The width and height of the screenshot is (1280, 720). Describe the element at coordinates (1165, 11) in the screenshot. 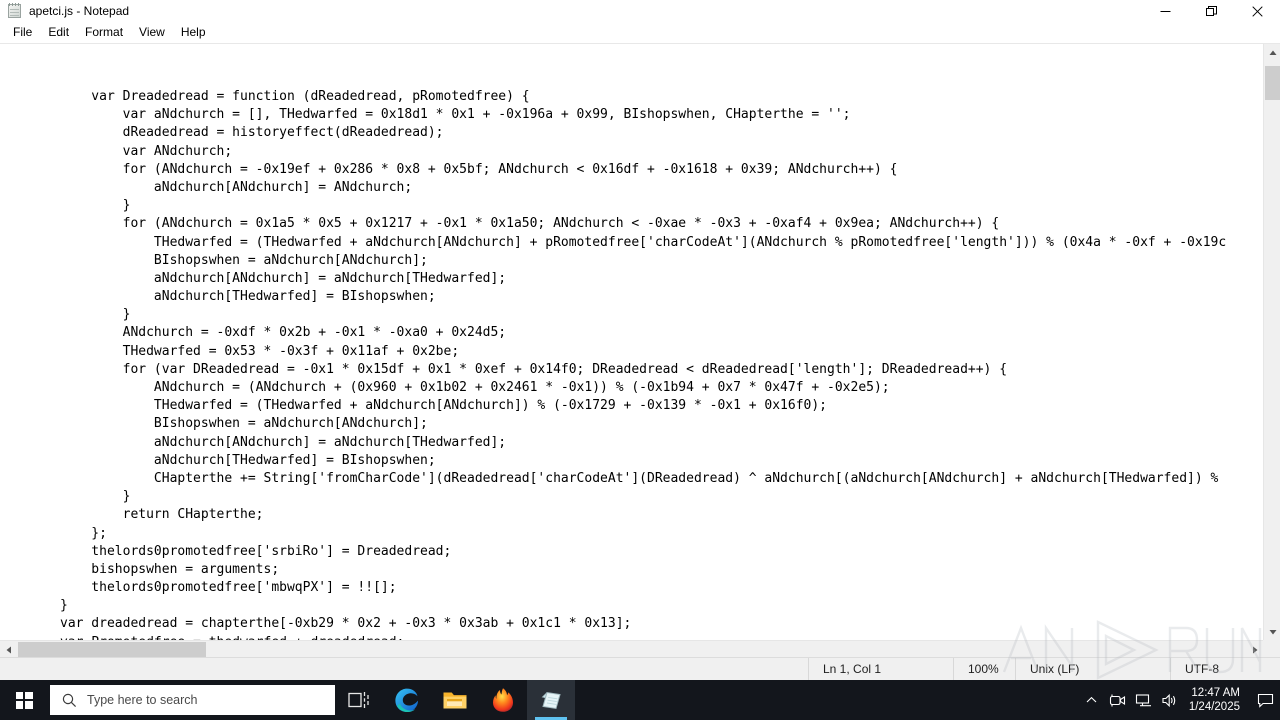

I see `minimize-button` at that location.